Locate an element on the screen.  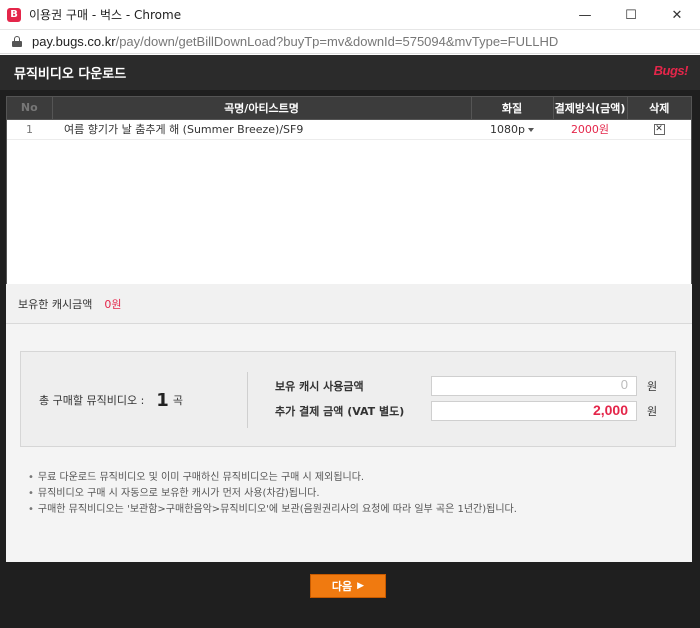
close-window-button: ✕ is located at coordinates (677, 15).